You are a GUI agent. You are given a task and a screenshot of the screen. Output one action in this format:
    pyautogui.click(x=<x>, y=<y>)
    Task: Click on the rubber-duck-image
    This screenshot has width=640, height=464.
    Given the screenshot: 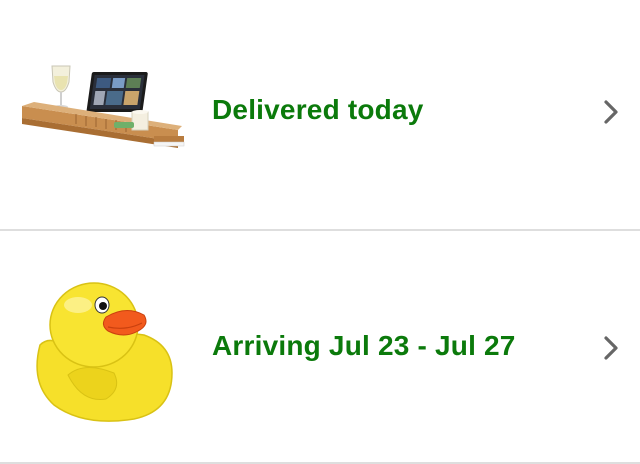 What is the action you would take?
    pyautogui.click(x=101, y=345)
    